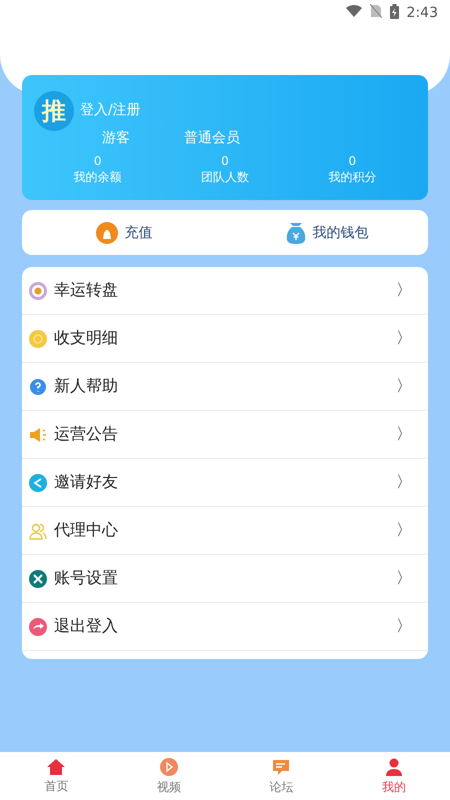 The image size is (450, 800). What do you see at coordinates (54, 111) in the screenshot?
I see `avatar: 推` at bounding box center [54, 111].